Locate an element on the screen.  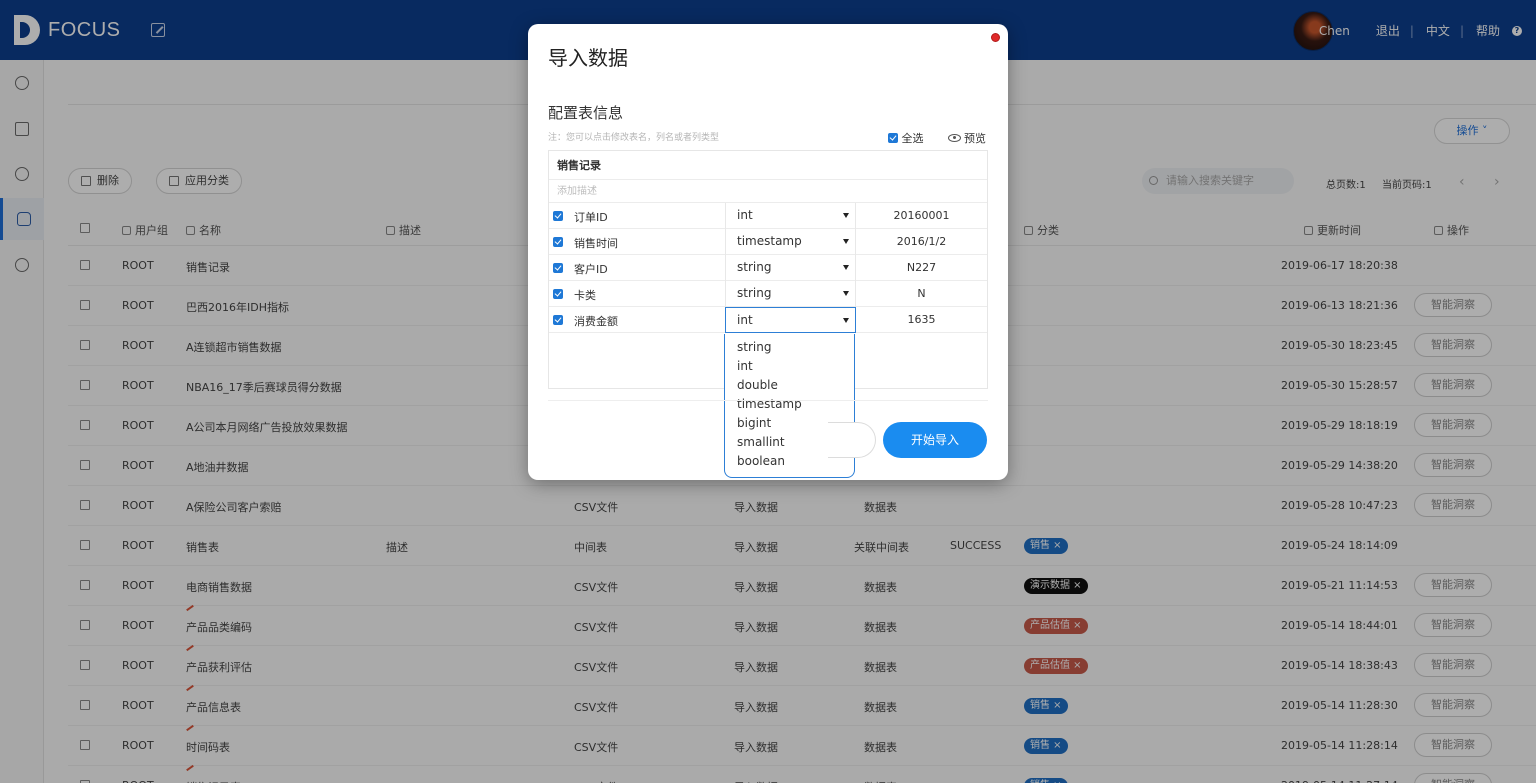
field-name: 消费金额 is located at coordinates (596, 321).